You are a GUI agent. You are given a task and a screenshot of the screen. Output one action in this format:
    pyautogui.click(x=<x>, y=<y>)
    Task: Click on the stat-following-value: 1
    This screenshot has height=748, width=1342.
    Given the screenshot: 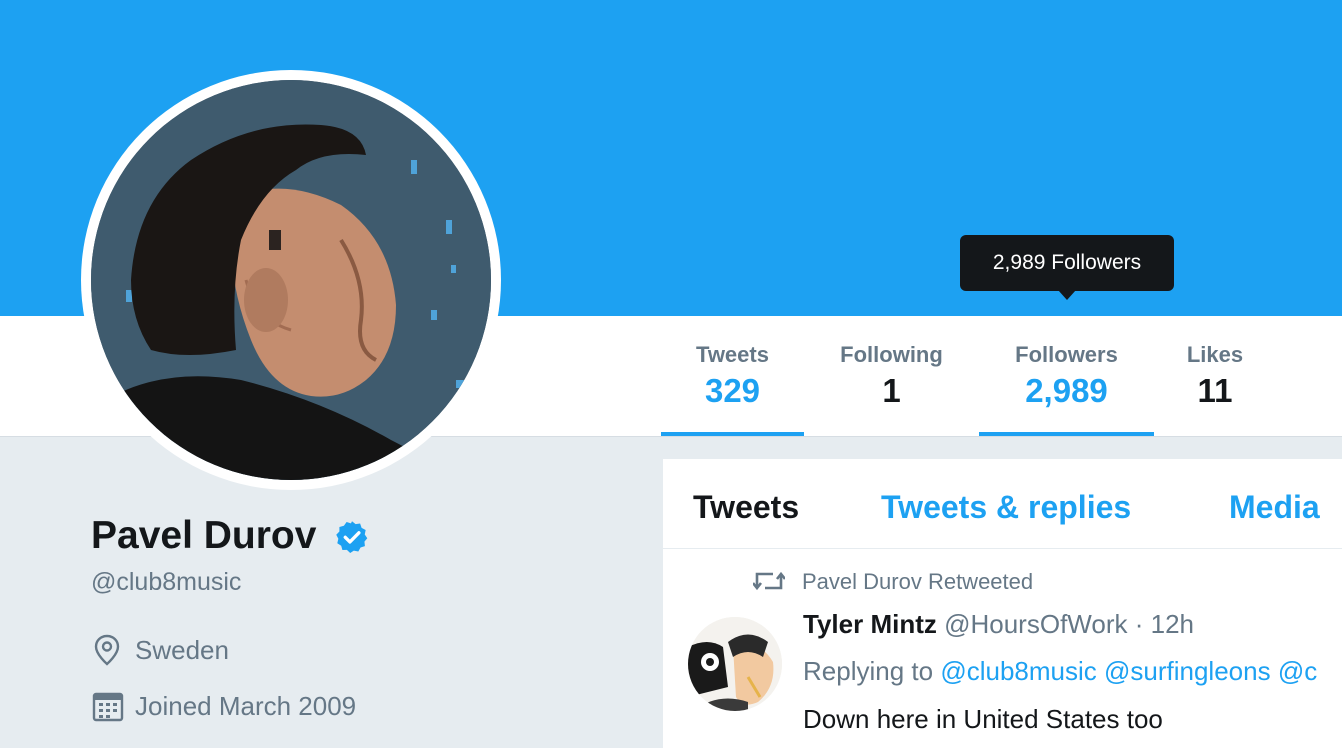 What is the action you would take?
    pyautogui.click(x=891, y=390)
    